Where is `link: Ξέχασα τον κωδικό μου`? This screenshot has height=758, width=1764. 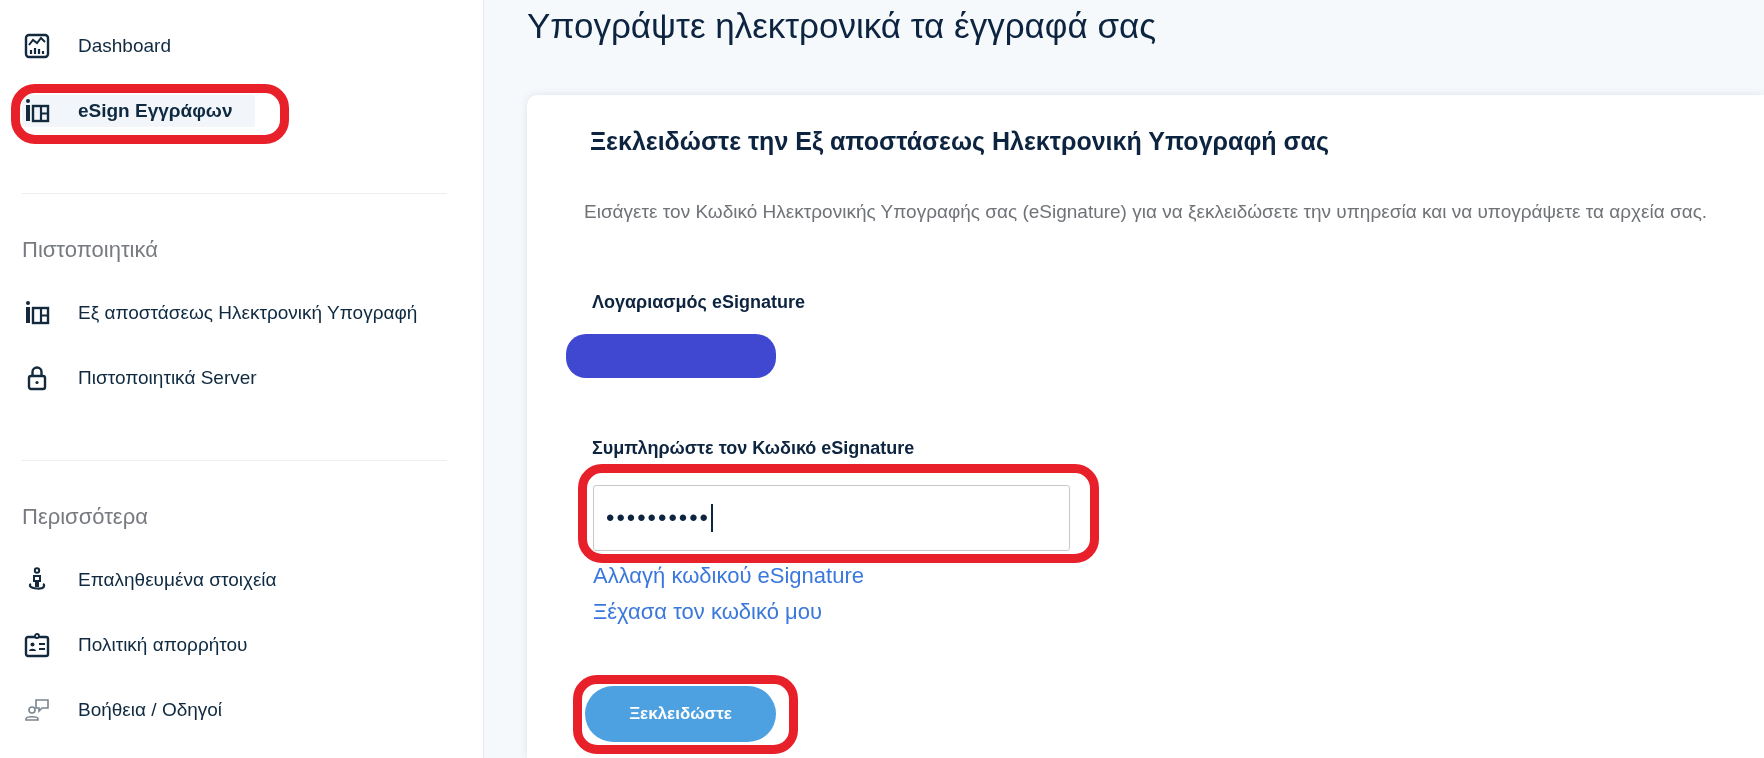
link: Ξέχασα τον κωδικό μου is located at coordinates (707, 612).